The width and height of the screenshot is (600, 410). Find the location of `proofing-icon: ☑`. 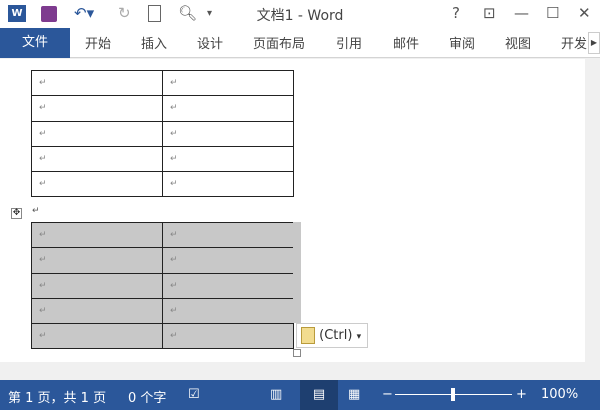

proofing-icon: ☑ is located at coordinates (194, 394).